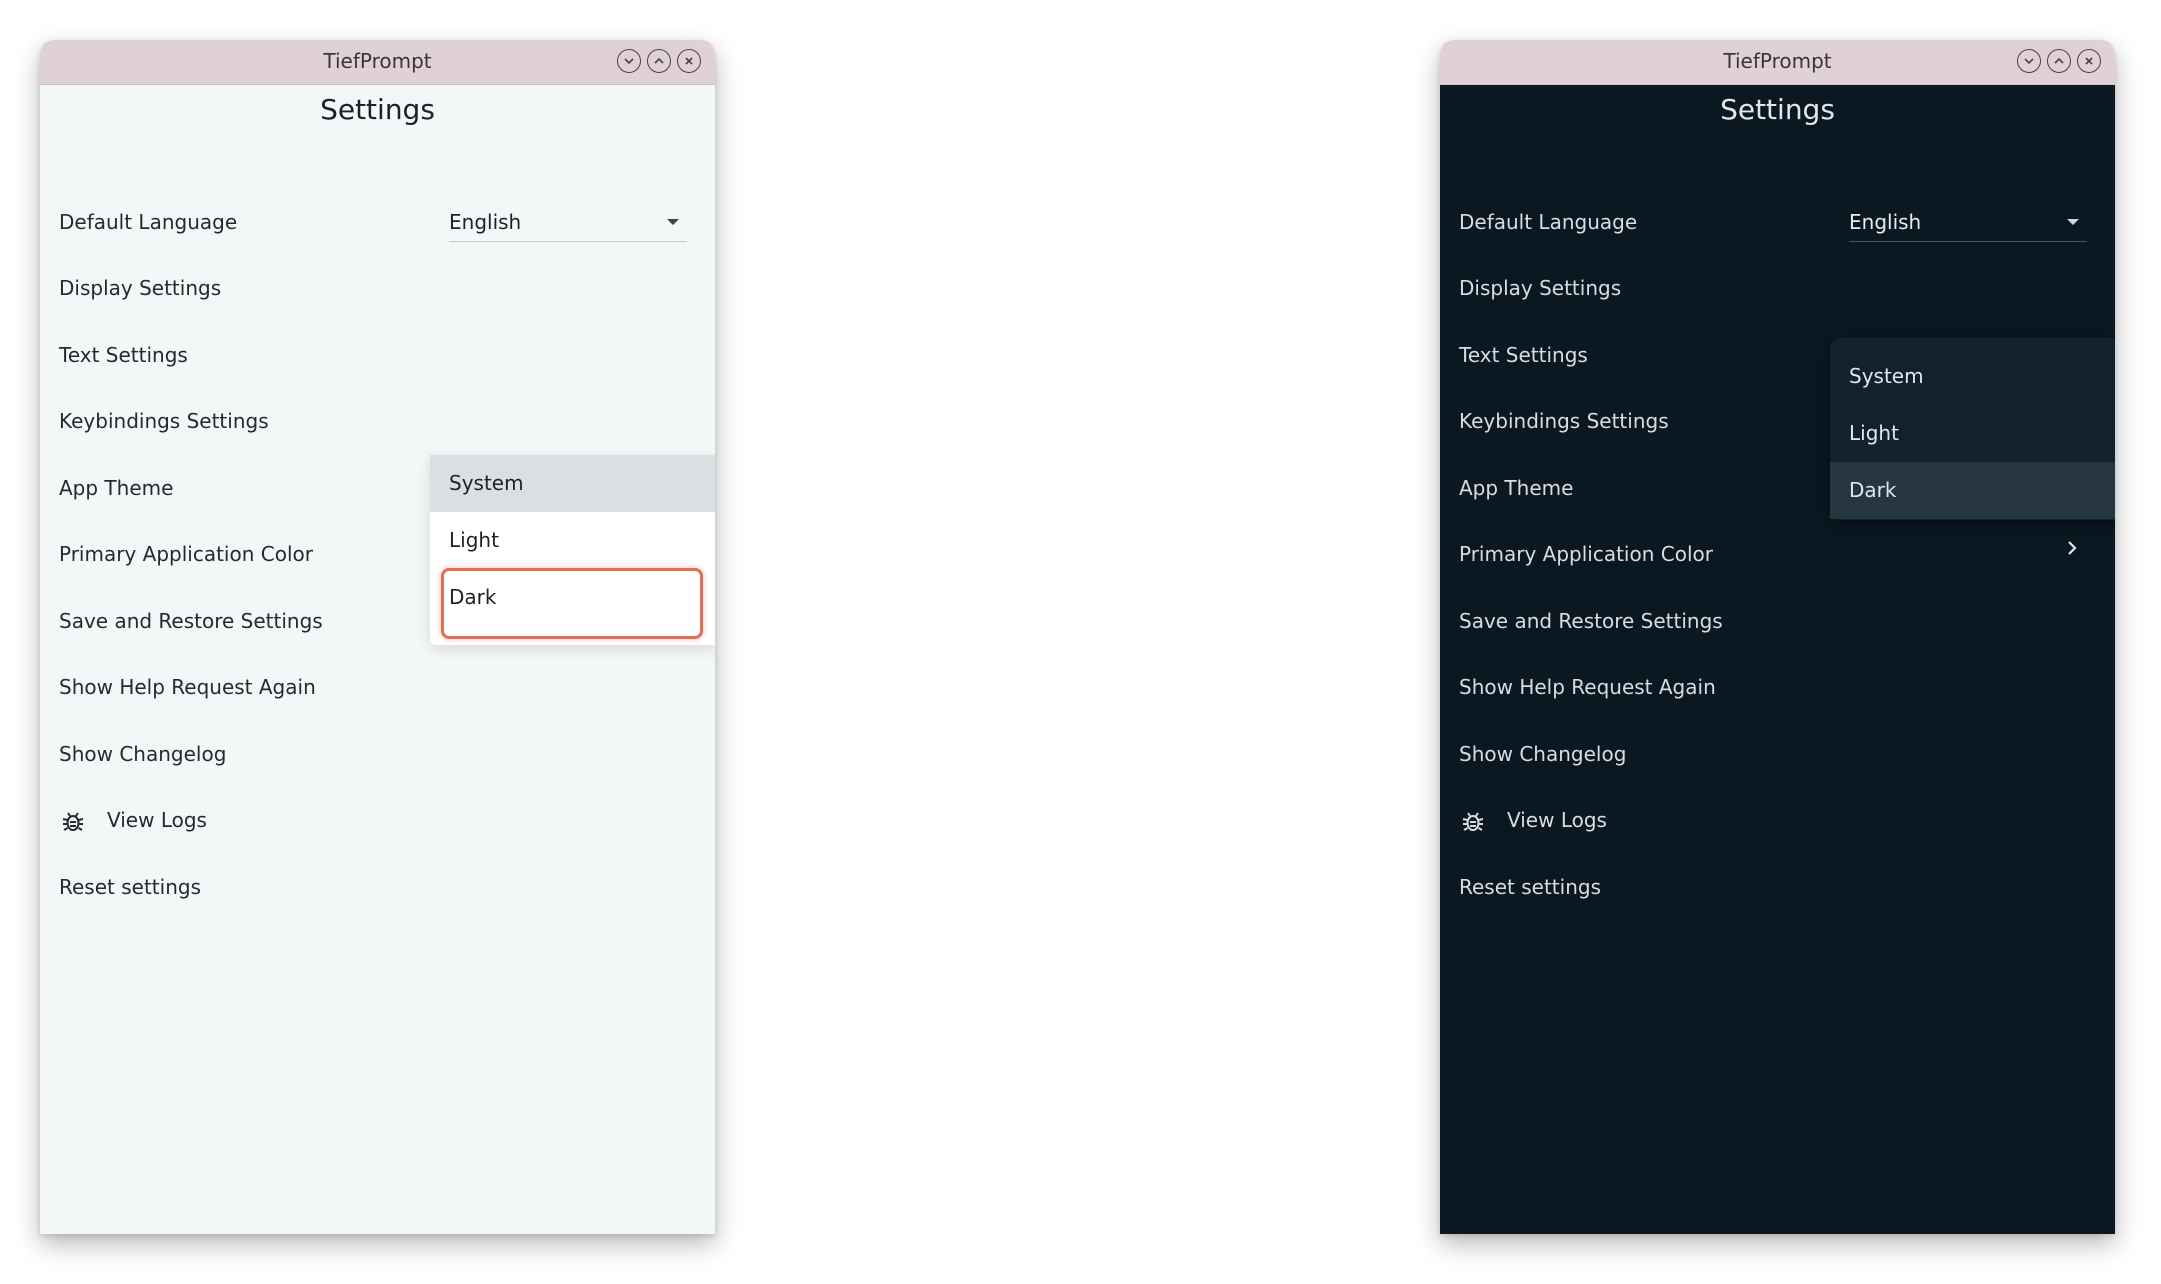 The width and height of the screenshot is (2161, 1284). I want to click on theme-option-dark: Dark, so click(1972, 490).